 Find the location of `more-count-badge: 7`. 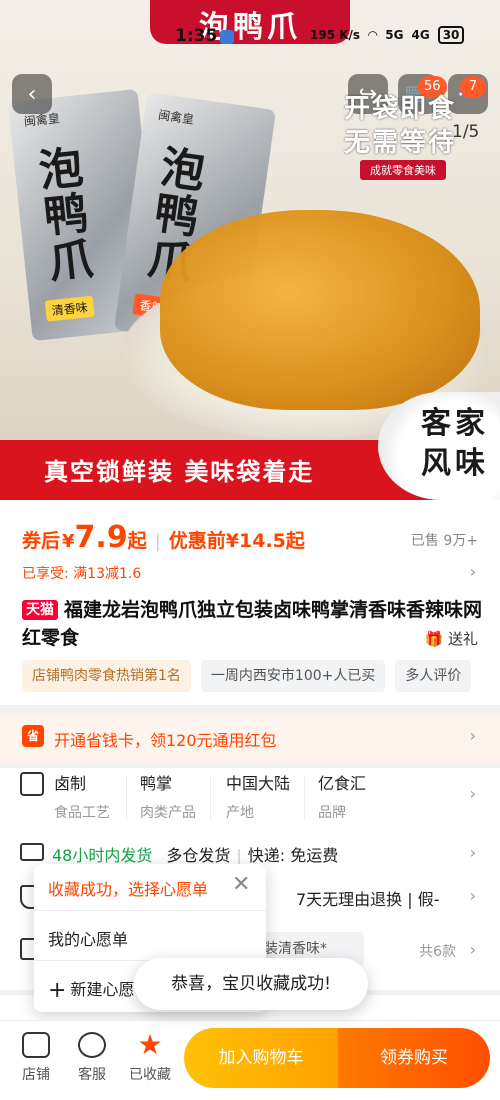

more-count-badge: 7 is located at coordinates (473, 87).